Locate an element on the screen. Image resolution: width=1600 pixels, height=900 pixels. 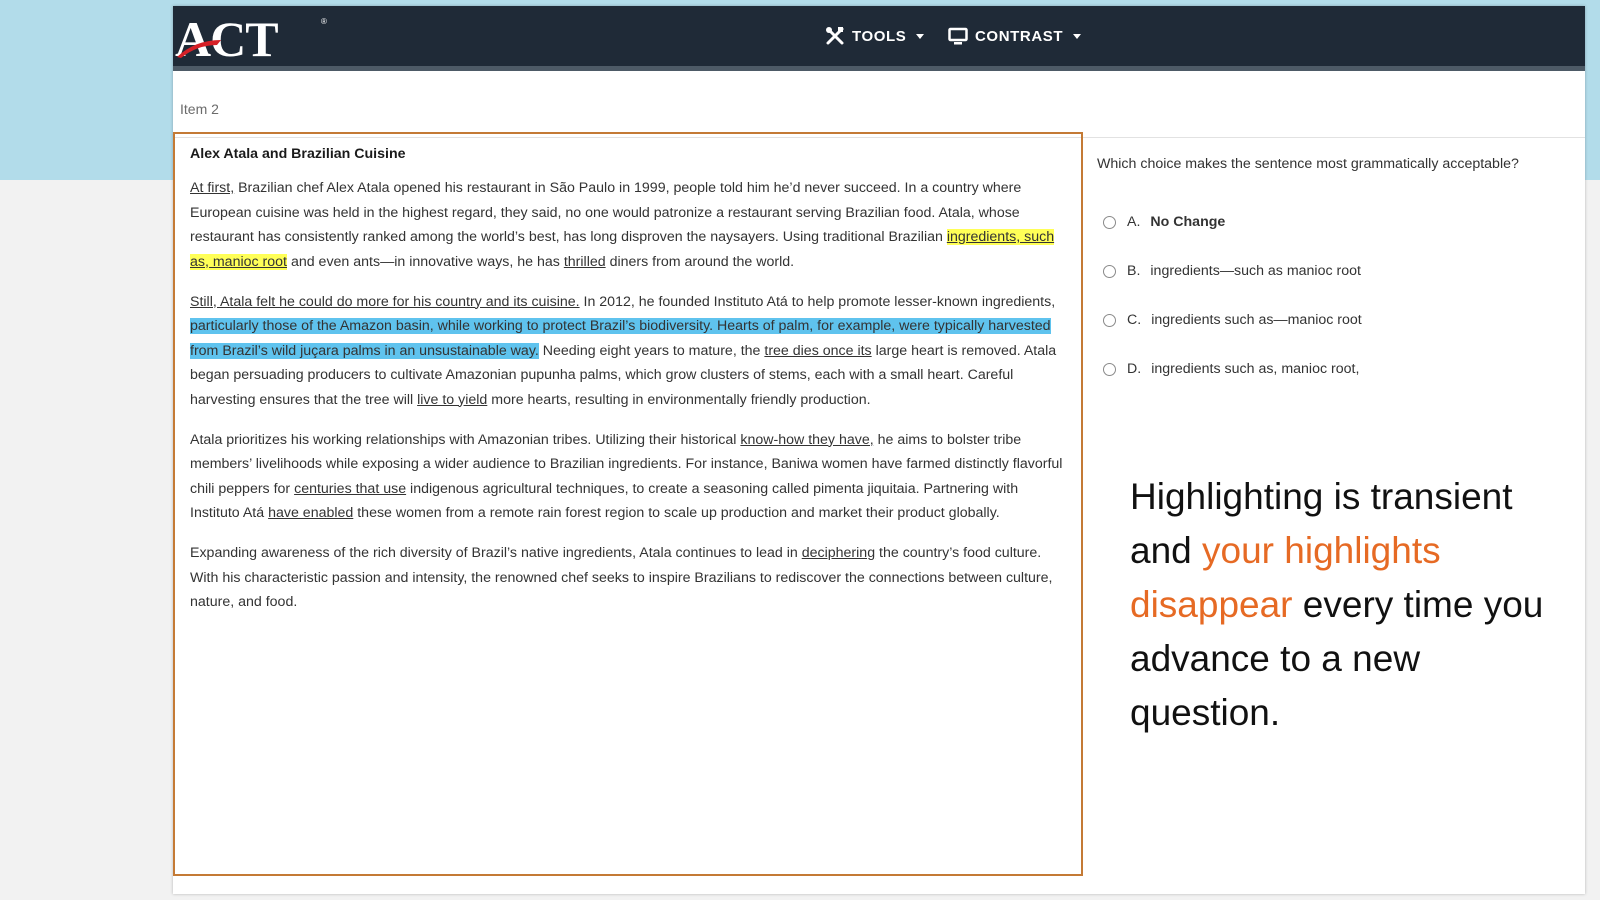
underlined-phrase: centuries that use is located at coordinates (350, 489).